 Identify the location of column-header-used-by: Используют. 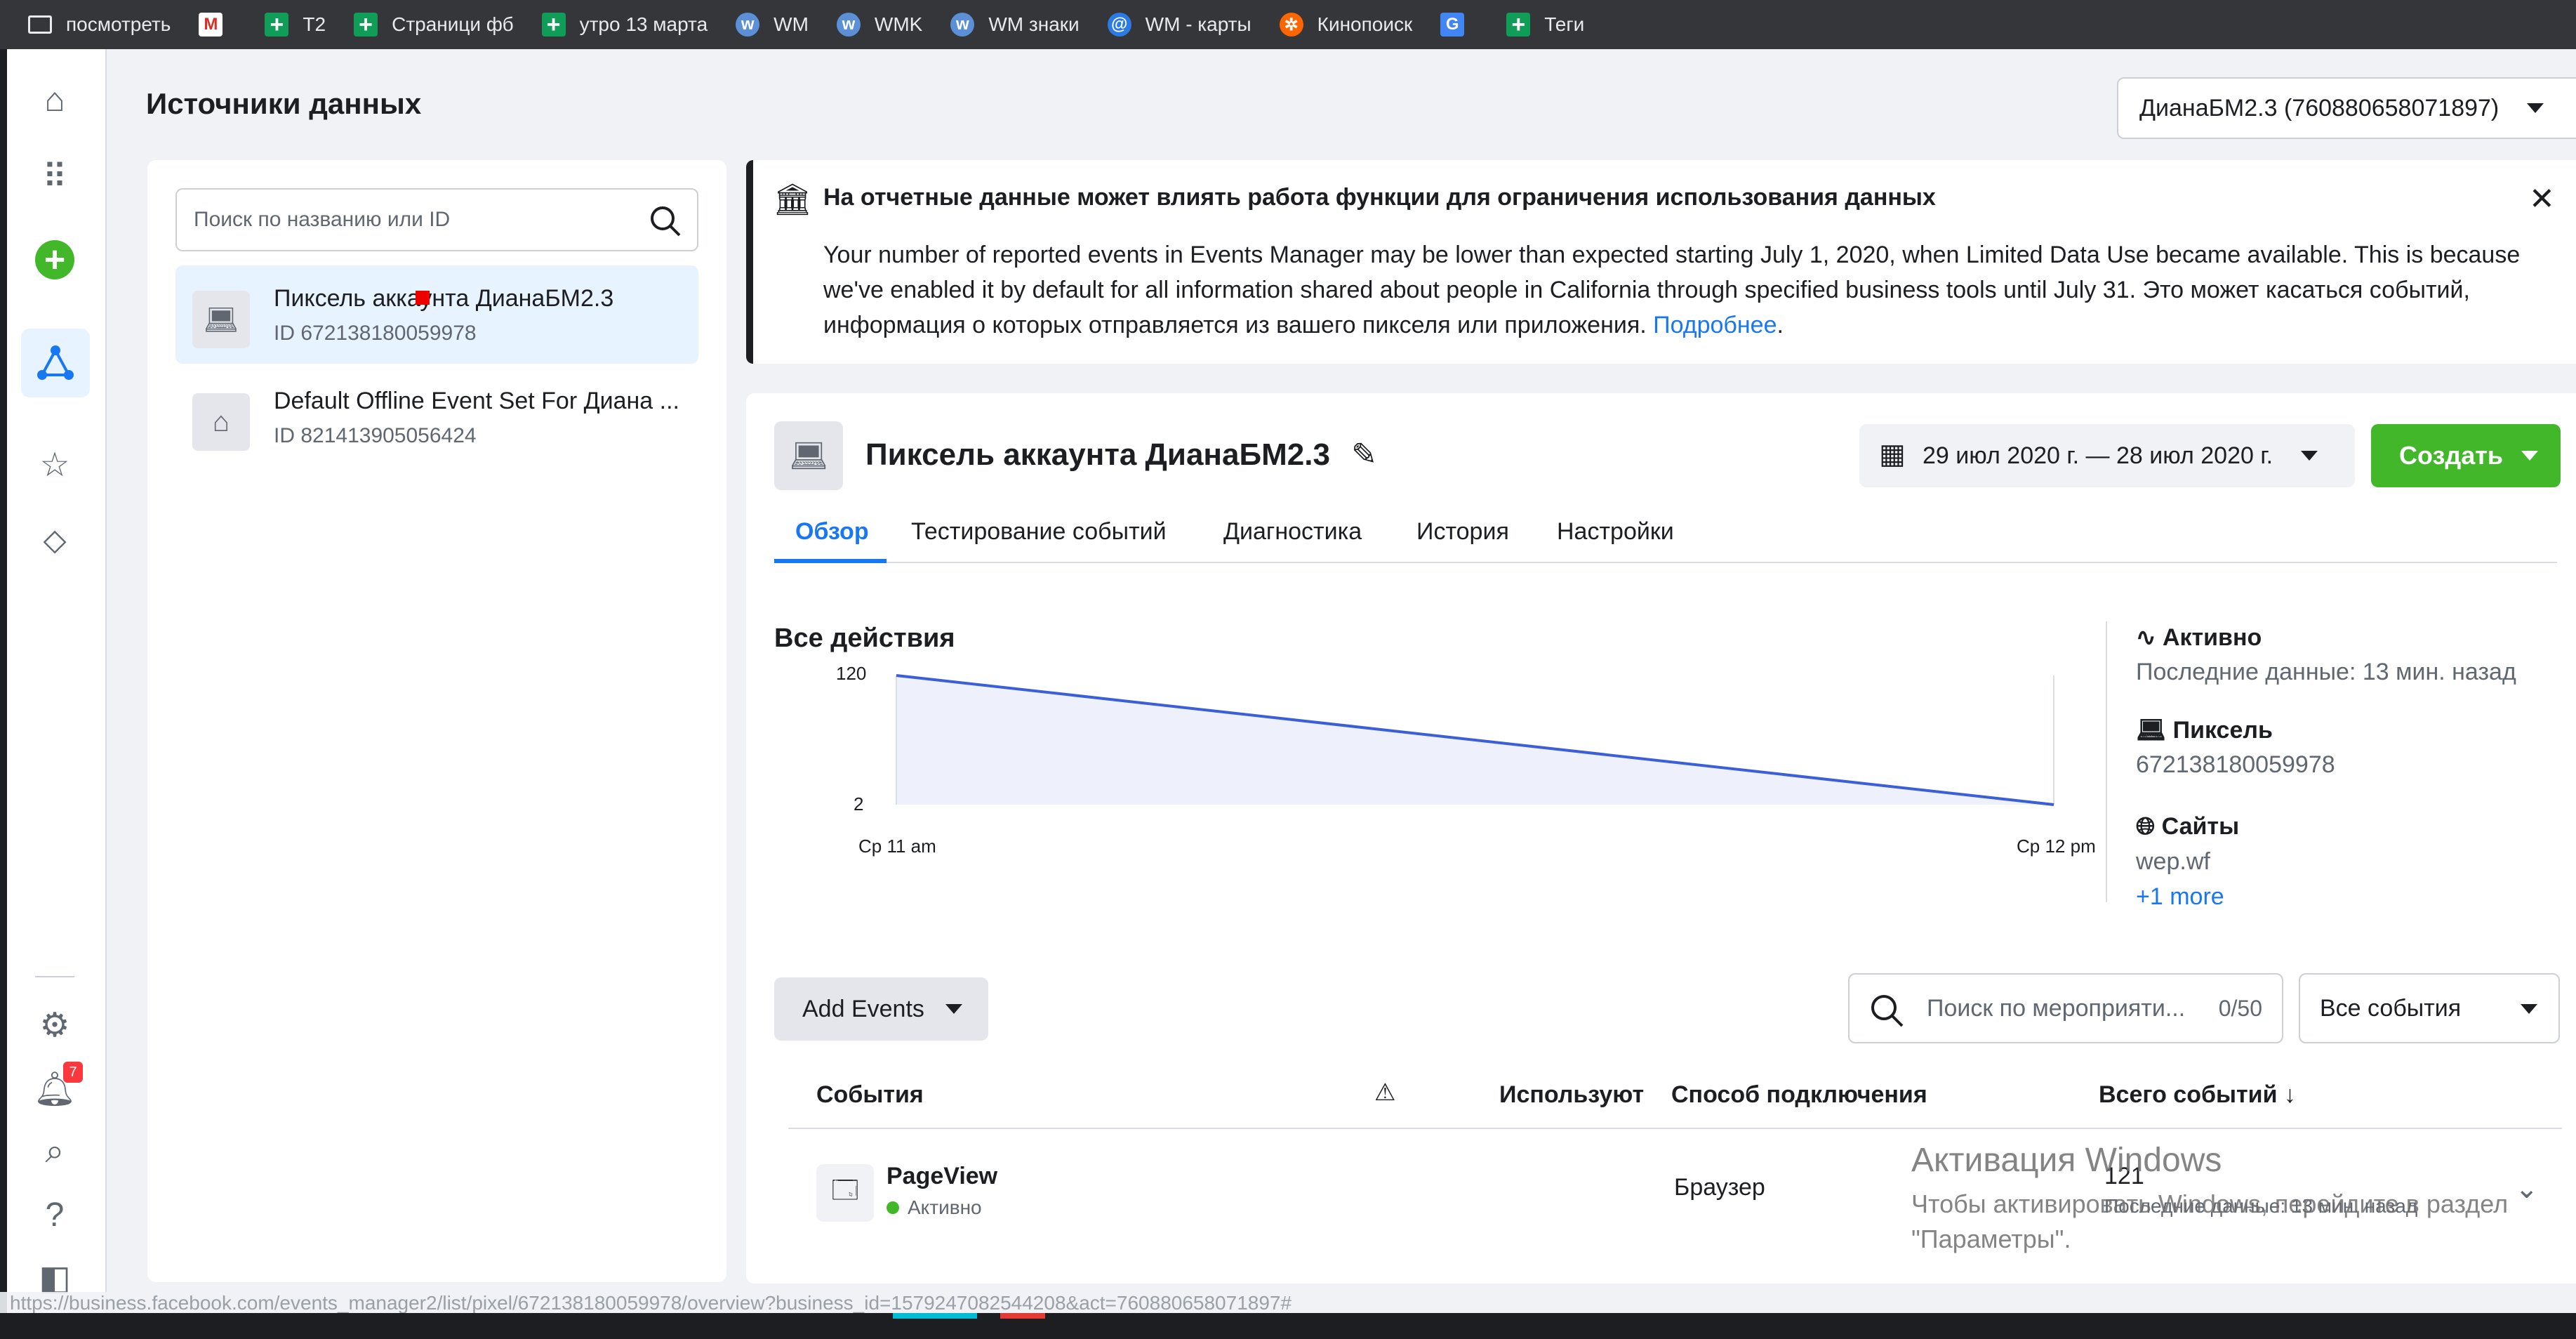
(1572, 1095).